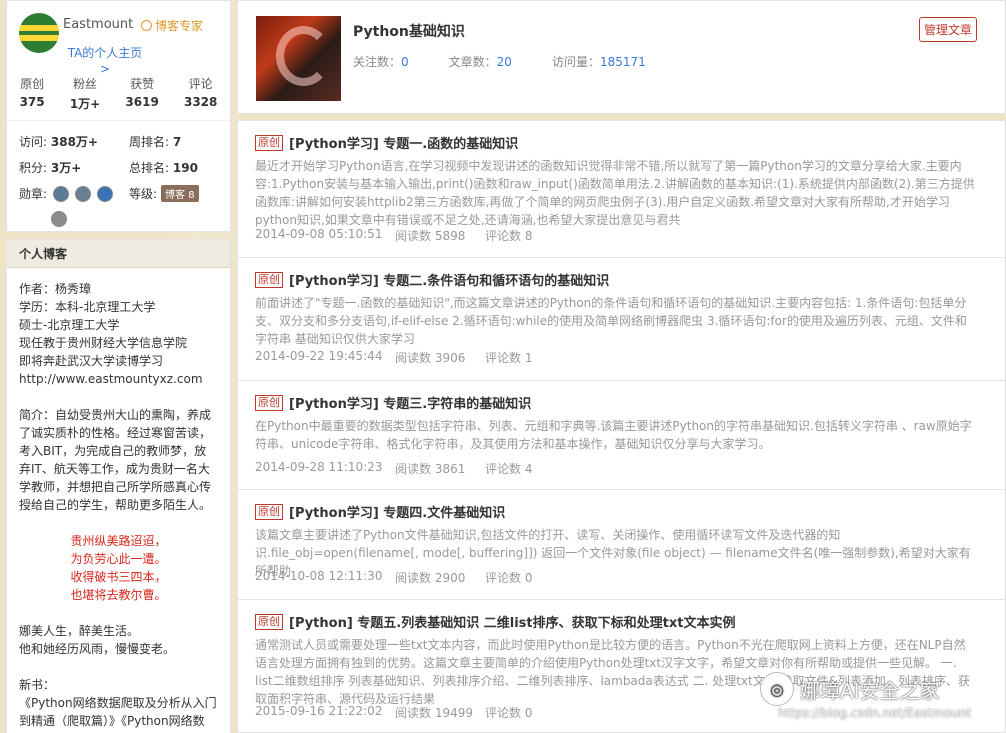  I want to click on article-title: 原创 [Python学习] 专题三.字符串的基础知识, so click(393, 402).